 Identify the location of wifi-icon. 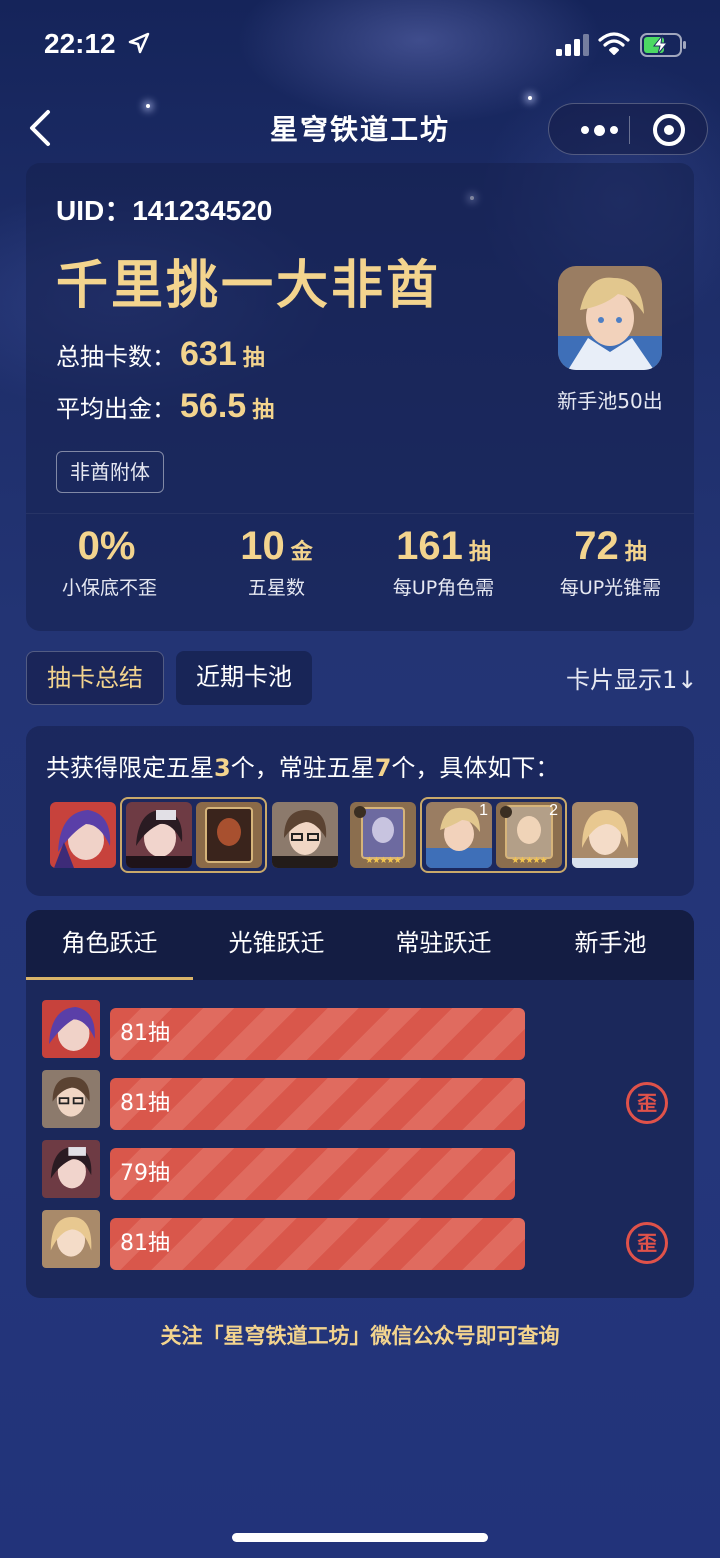
(614, 43).